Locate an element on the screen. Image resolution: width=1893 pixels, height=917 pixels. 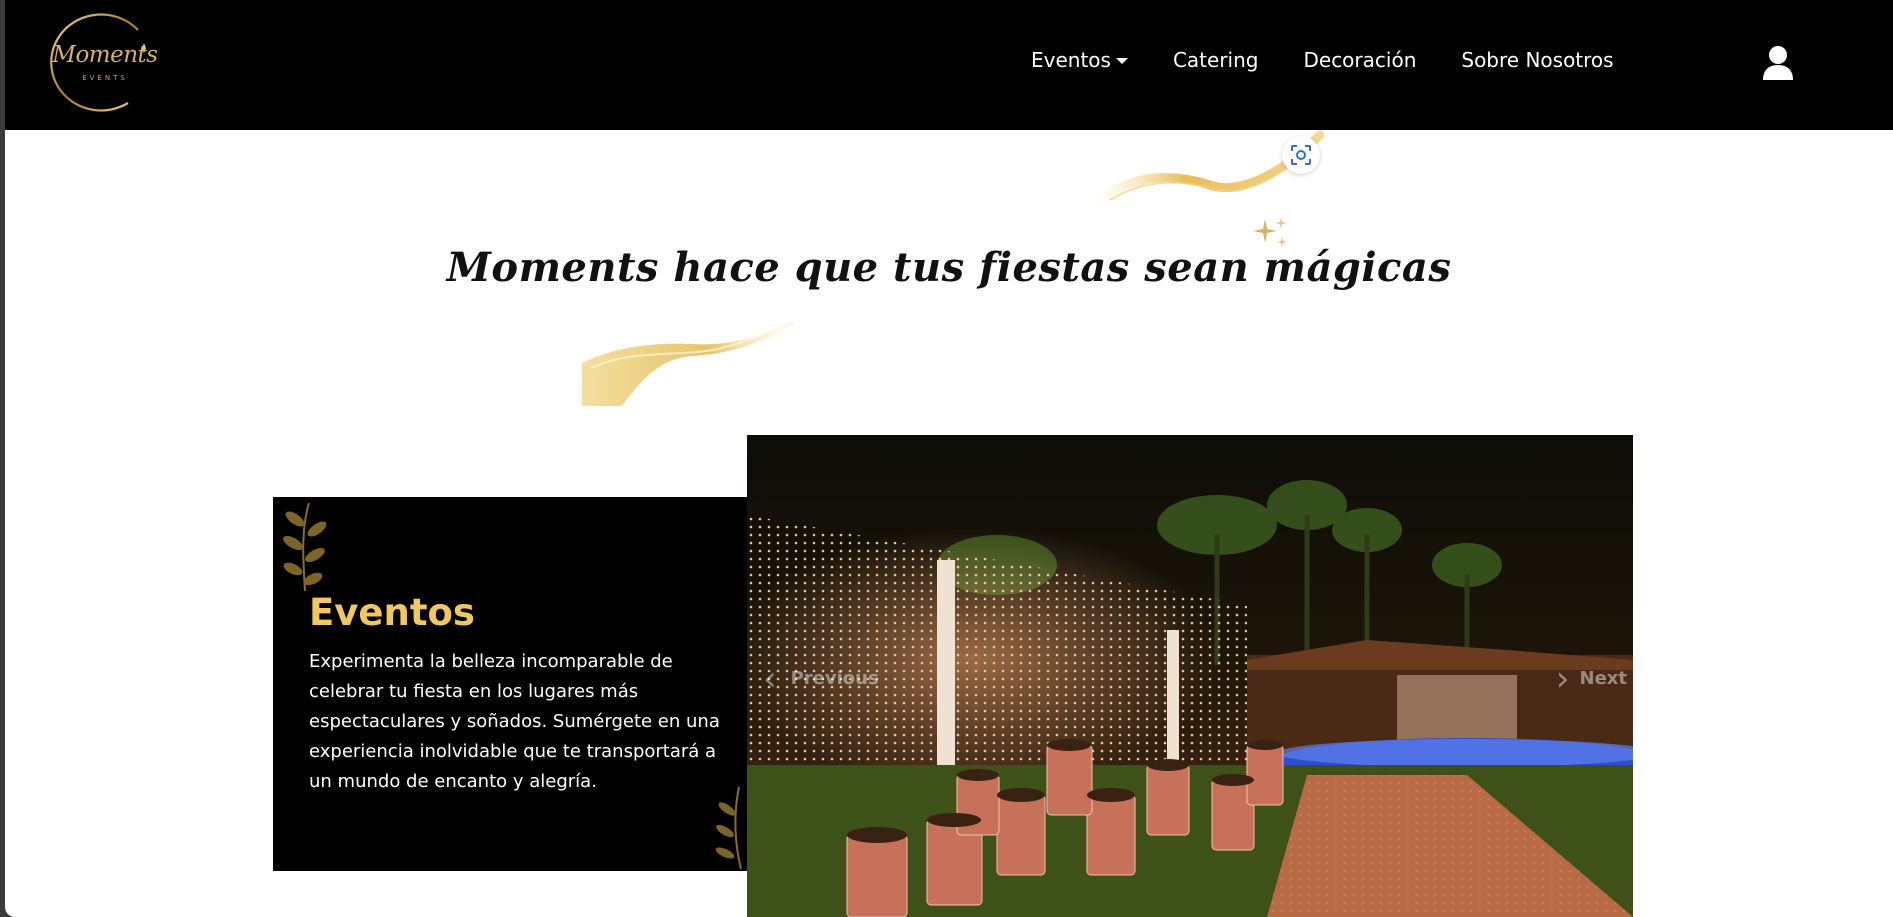
nav-item-decoracion-label: Decoración is located at coordinates (1360, 60).